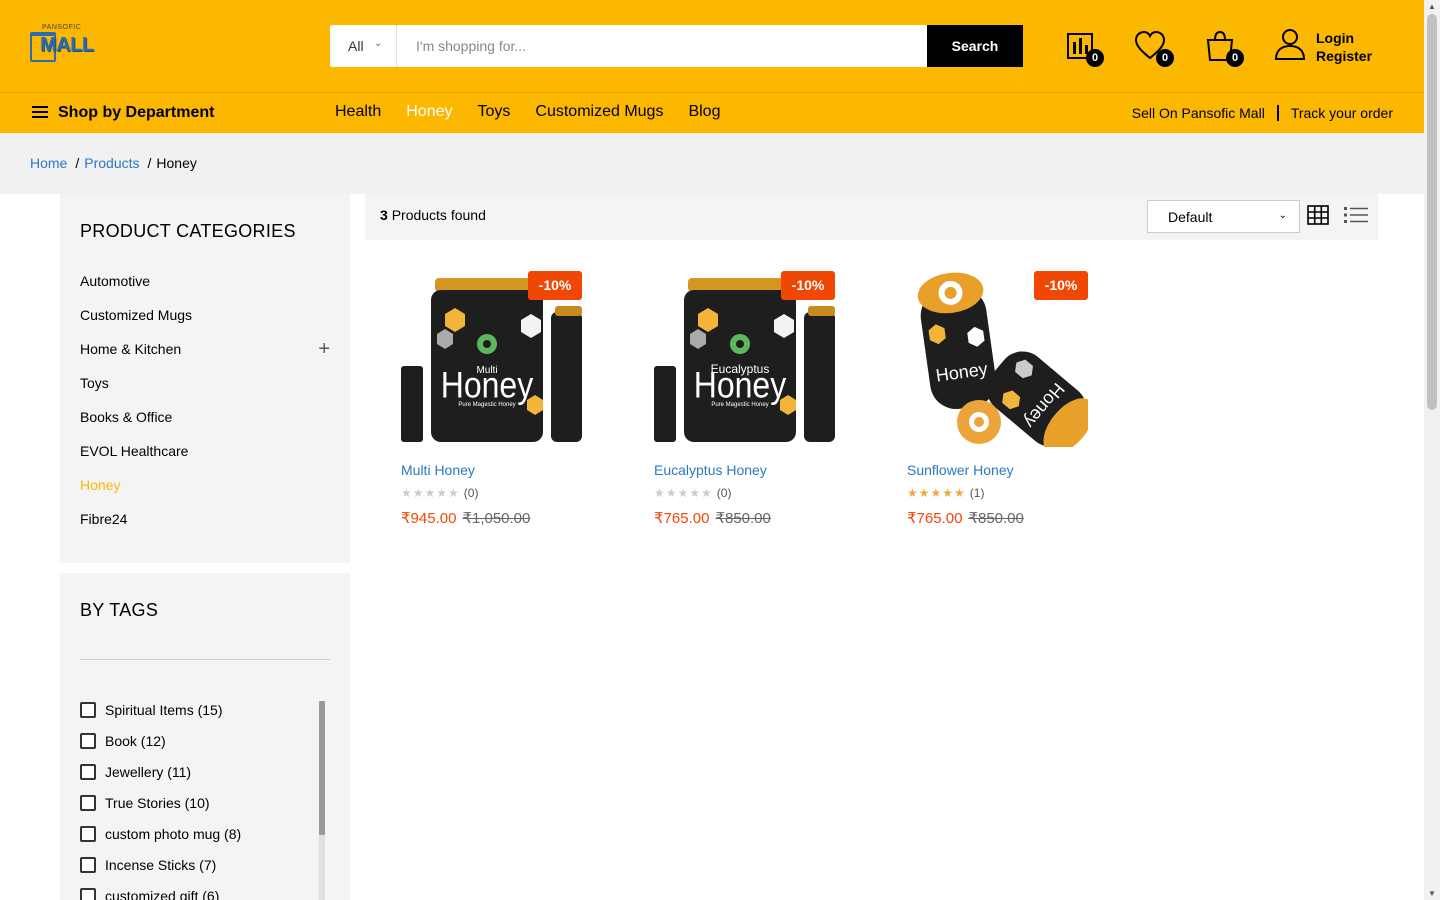  What do you see at coordinates (205, 324) in the screenshot?
I see `category-item-customized-mugs: Customized Mugs` at bounding box center [205, 324].